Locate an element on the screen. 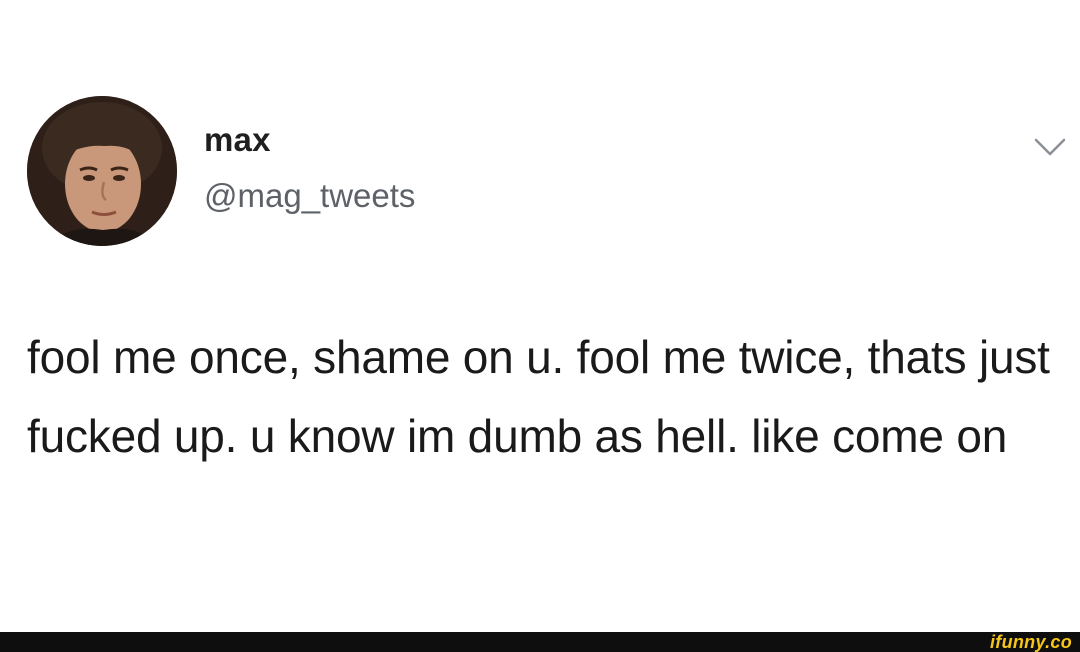 Image resolution: width=1080 pixels, height=652 pixels. avatar is located at coordinates (102, 171).